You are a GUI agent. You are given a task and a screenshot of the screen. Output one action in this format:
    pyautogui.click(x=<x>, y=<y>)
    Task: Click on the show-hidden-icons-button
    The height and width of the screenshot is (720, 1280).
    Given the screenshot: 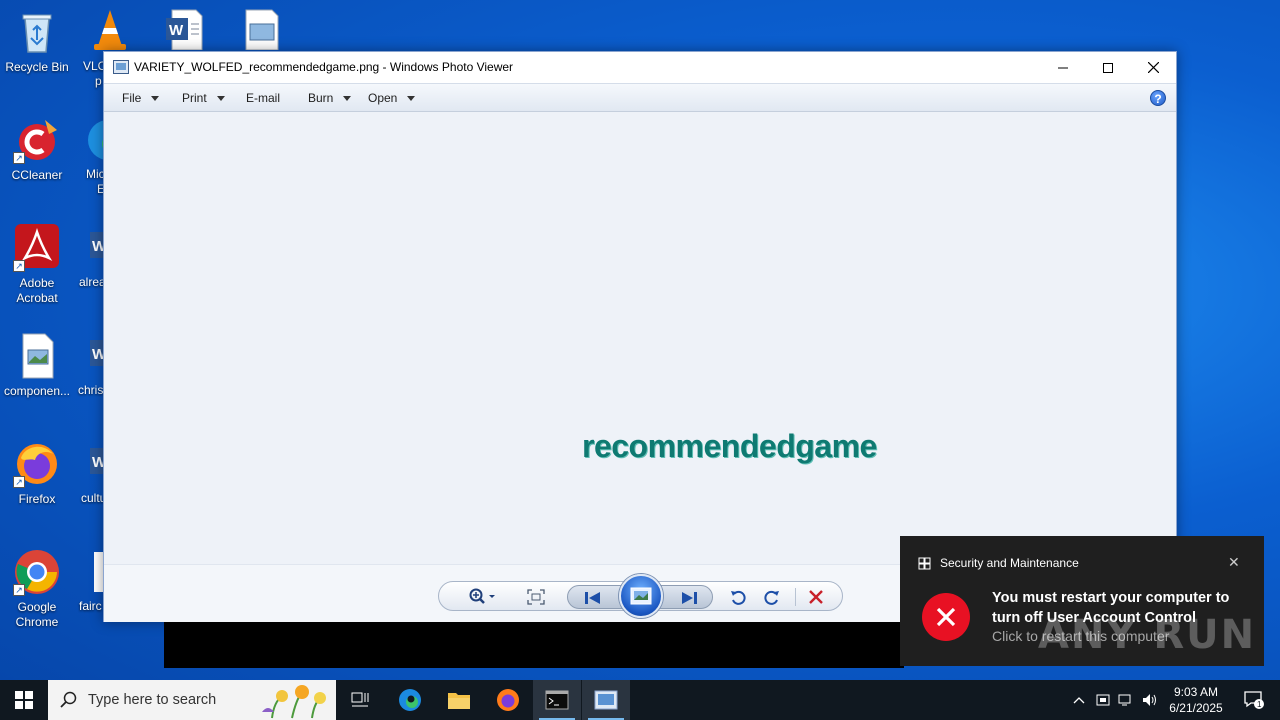 What is the action you would take?
    pyautogui.click(x=1079, y=700)
    